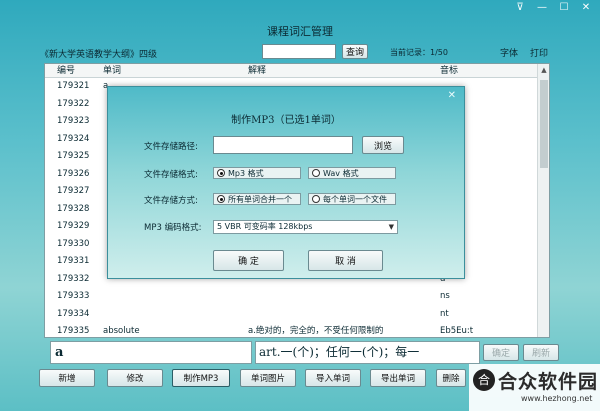 The width and height of the screenshot is (600, 411). What do you see at coordinates (484, 380) in the screenshot?
I see `watermark-logo-icon: 合` at bounding box center [484, 380].